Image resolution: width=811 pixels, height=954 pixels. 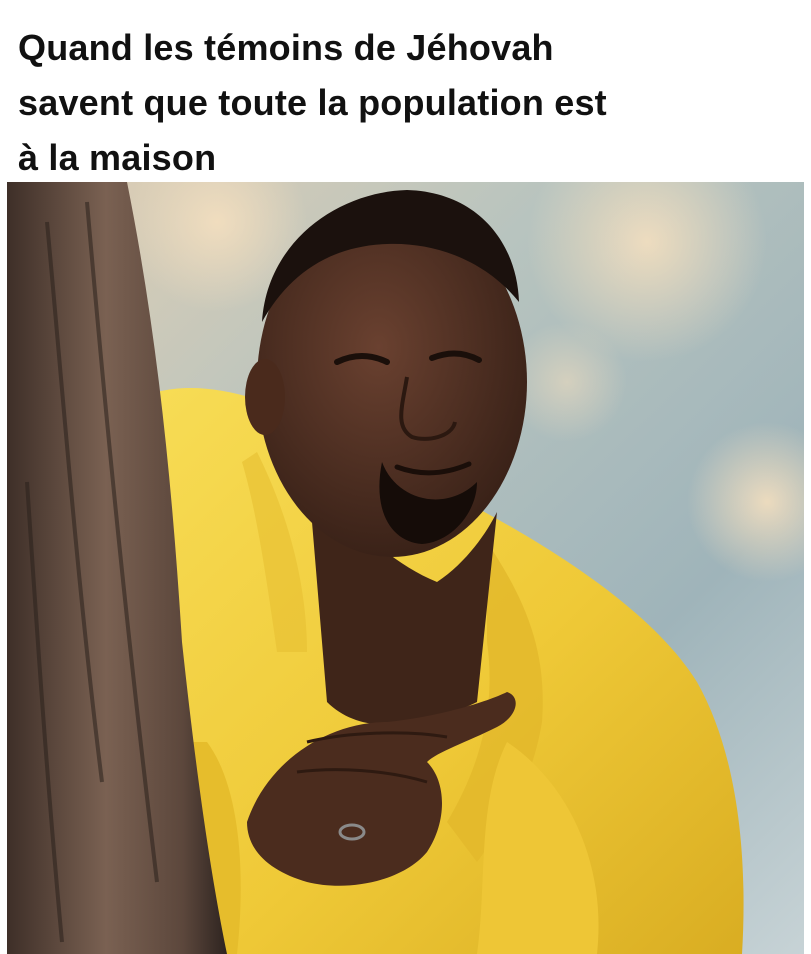 What do you see at coordinates (286, 47) in the screenshot?
I see `caption-line-1: Quand les témoins de Jéhovah` at bounding box center [286, 47].